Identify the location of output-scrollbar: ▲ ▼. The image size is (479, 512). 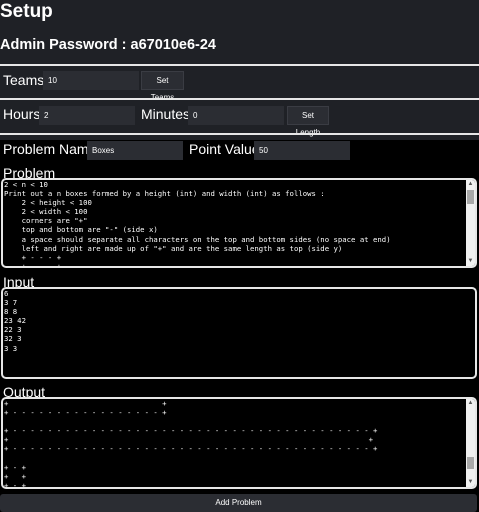
(470, 443).